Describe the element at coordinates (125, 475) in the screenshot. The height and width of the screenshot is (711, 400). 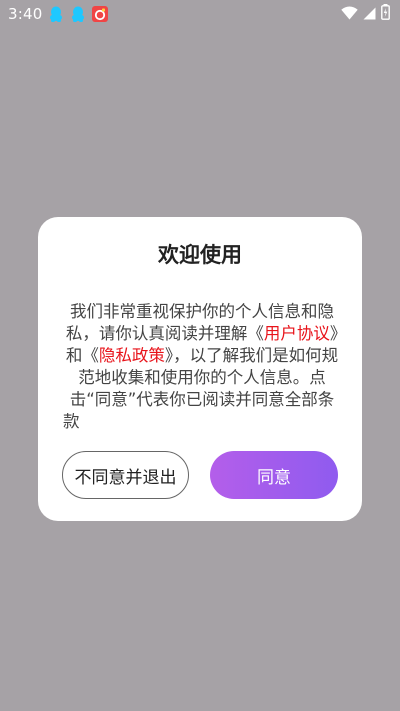
I see `decline-and-exit-button: 不同意并退出` at that location.